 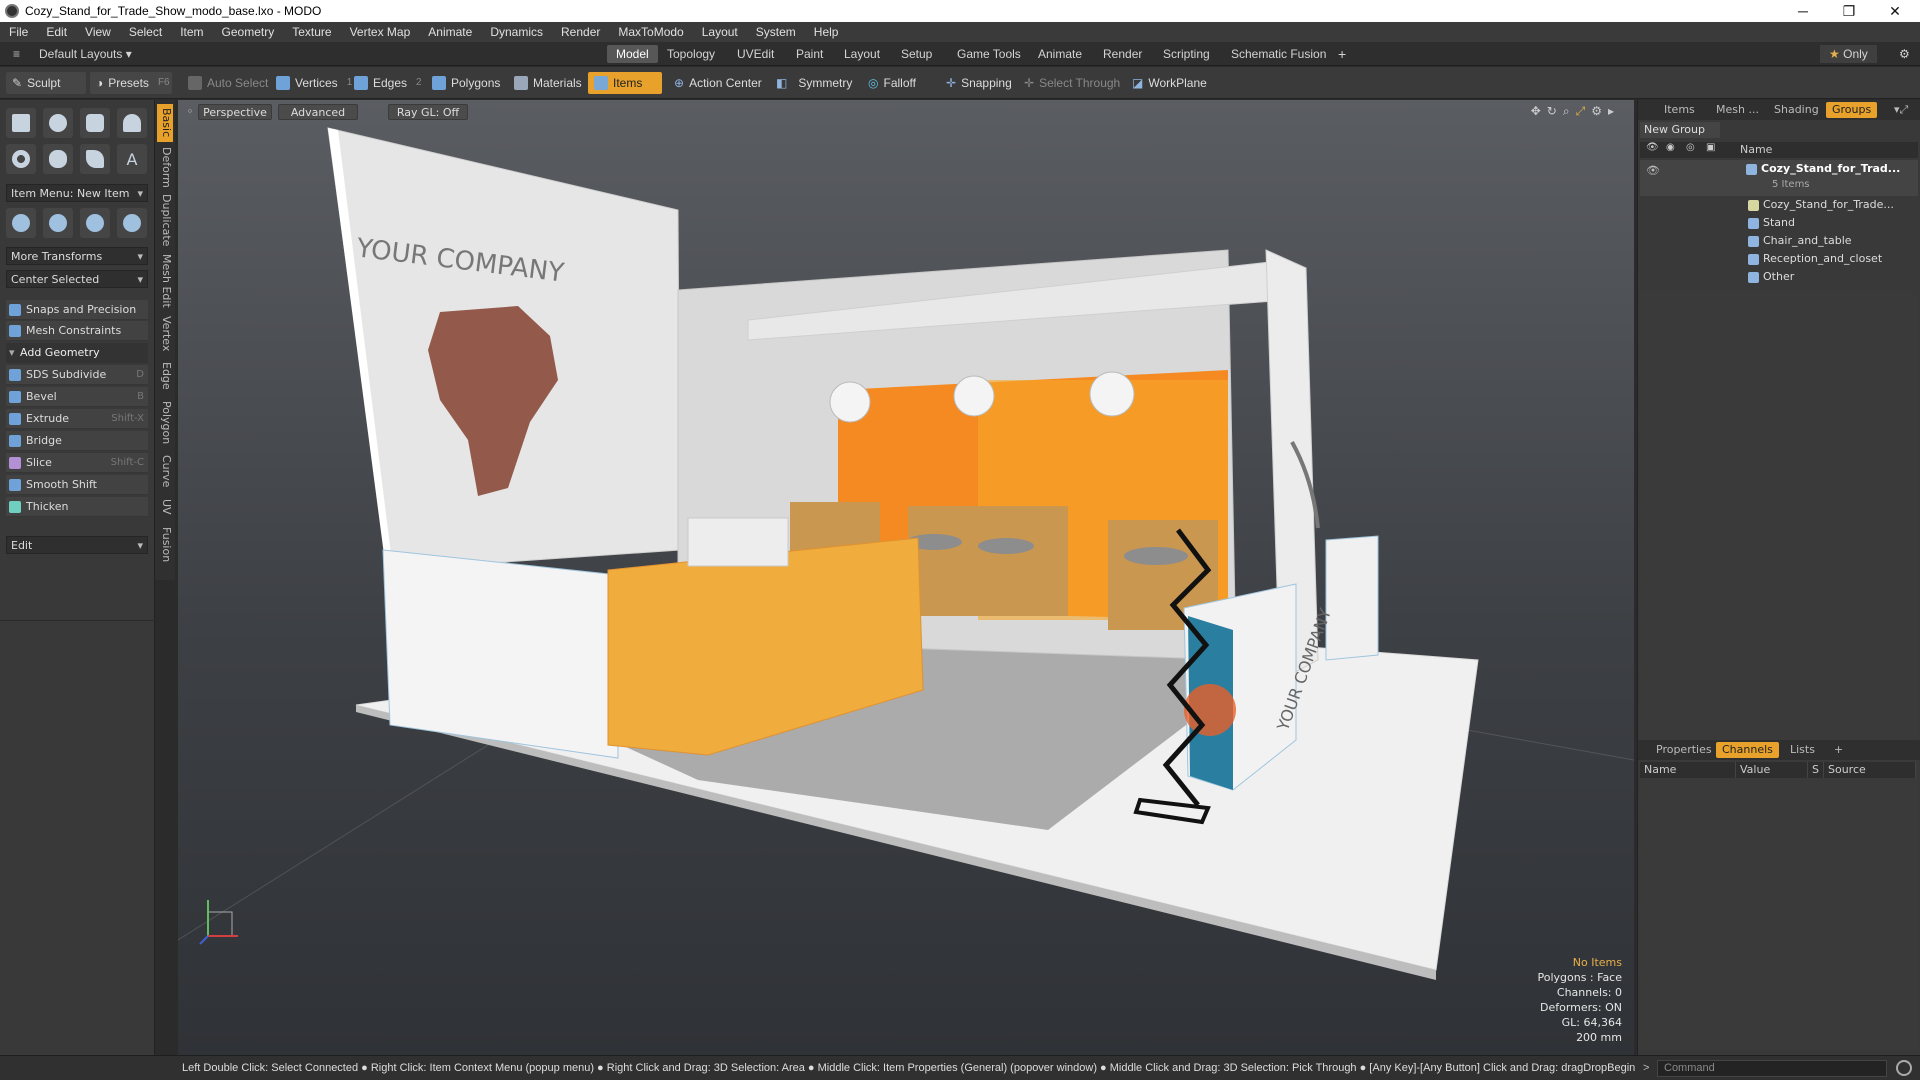 I want to click on action-center-button: ⊕ Action Center, so click(x=718, y=83).